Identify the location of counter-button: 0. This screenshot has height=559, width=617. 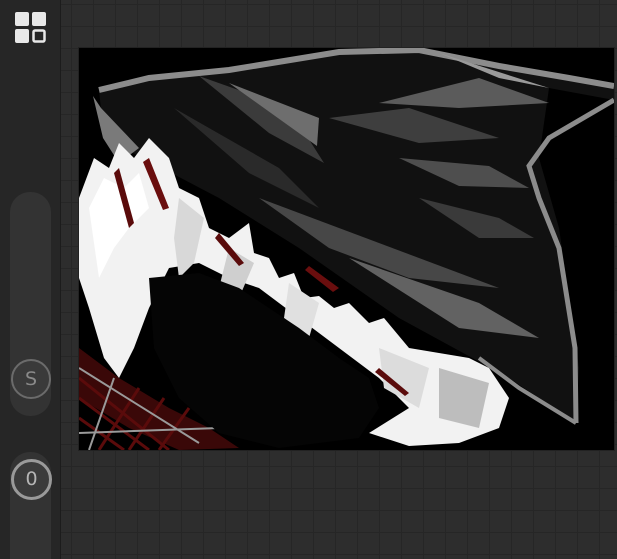
(31, 479).